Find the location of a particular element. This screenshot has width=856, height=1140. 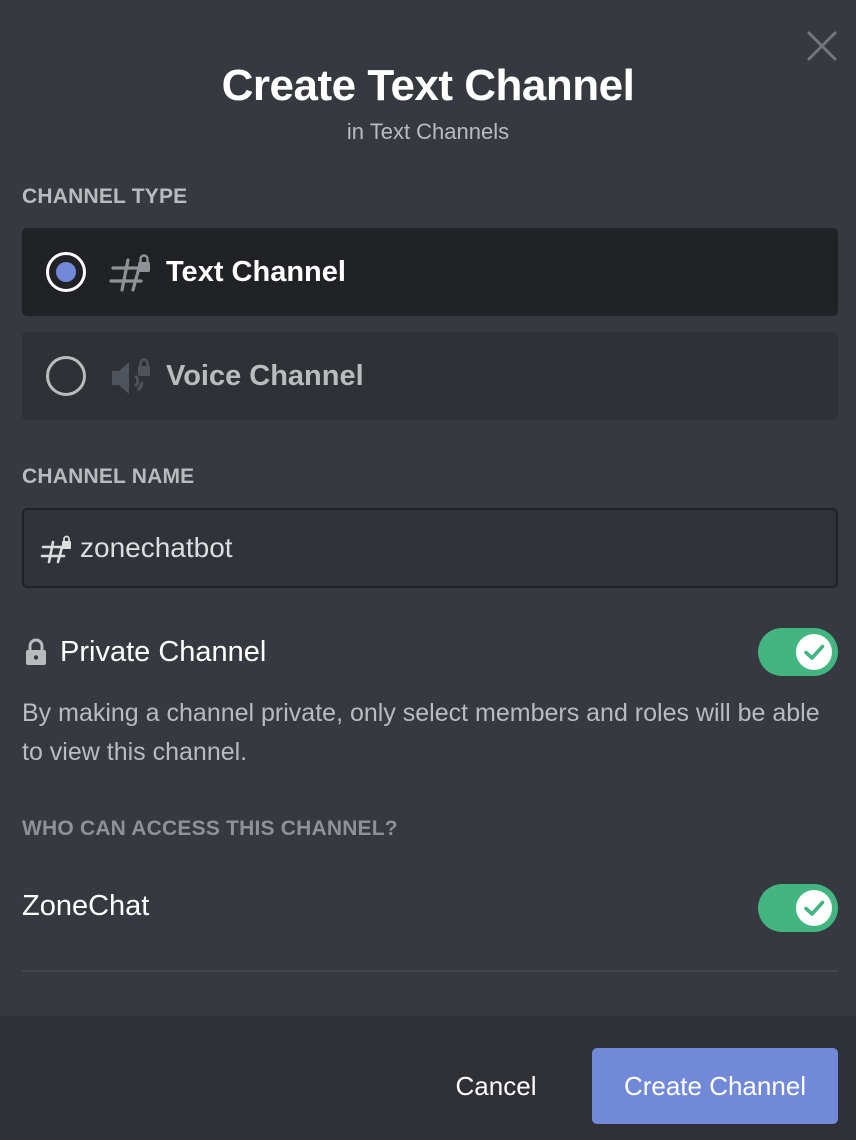

channel-name-field is located at coordinates (430, 548).